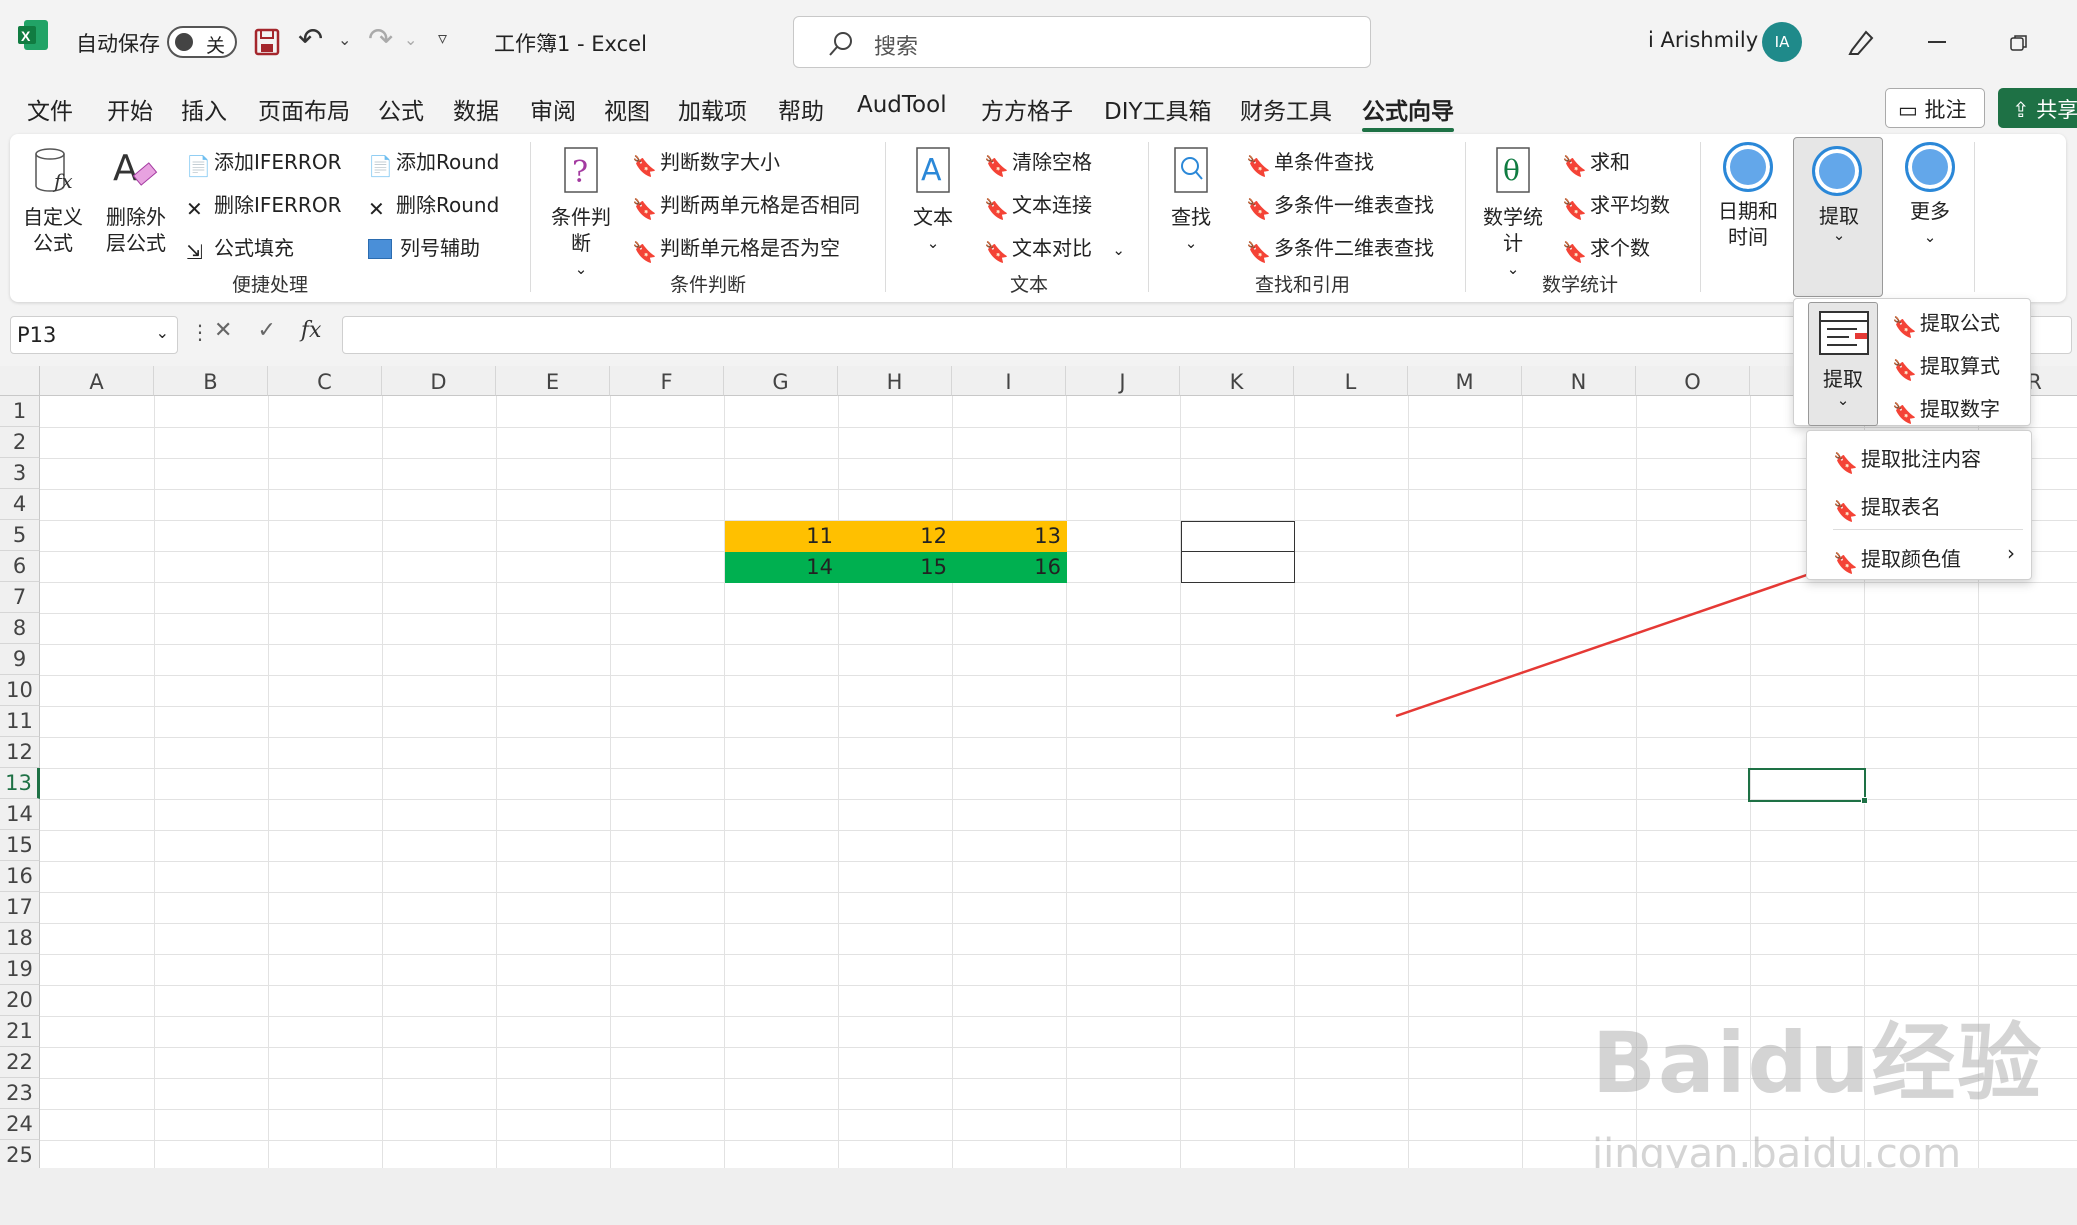 This screenshot has height=1225, width=2077. I want to click on column-header: H, so click(895, 381).